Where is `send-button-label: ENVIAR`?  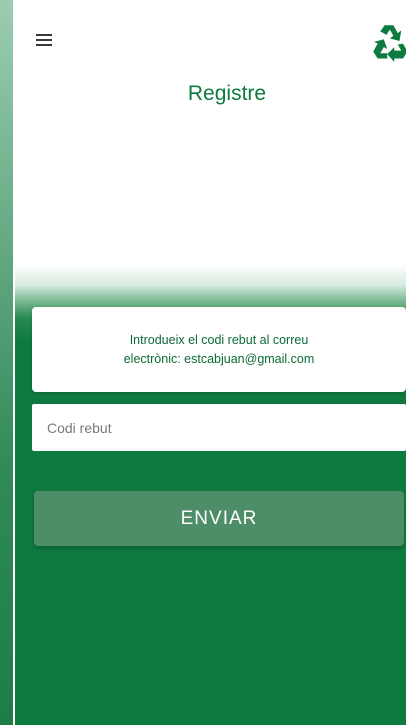
send-button-label: ENVIAR is located at coordinates (219, 518).